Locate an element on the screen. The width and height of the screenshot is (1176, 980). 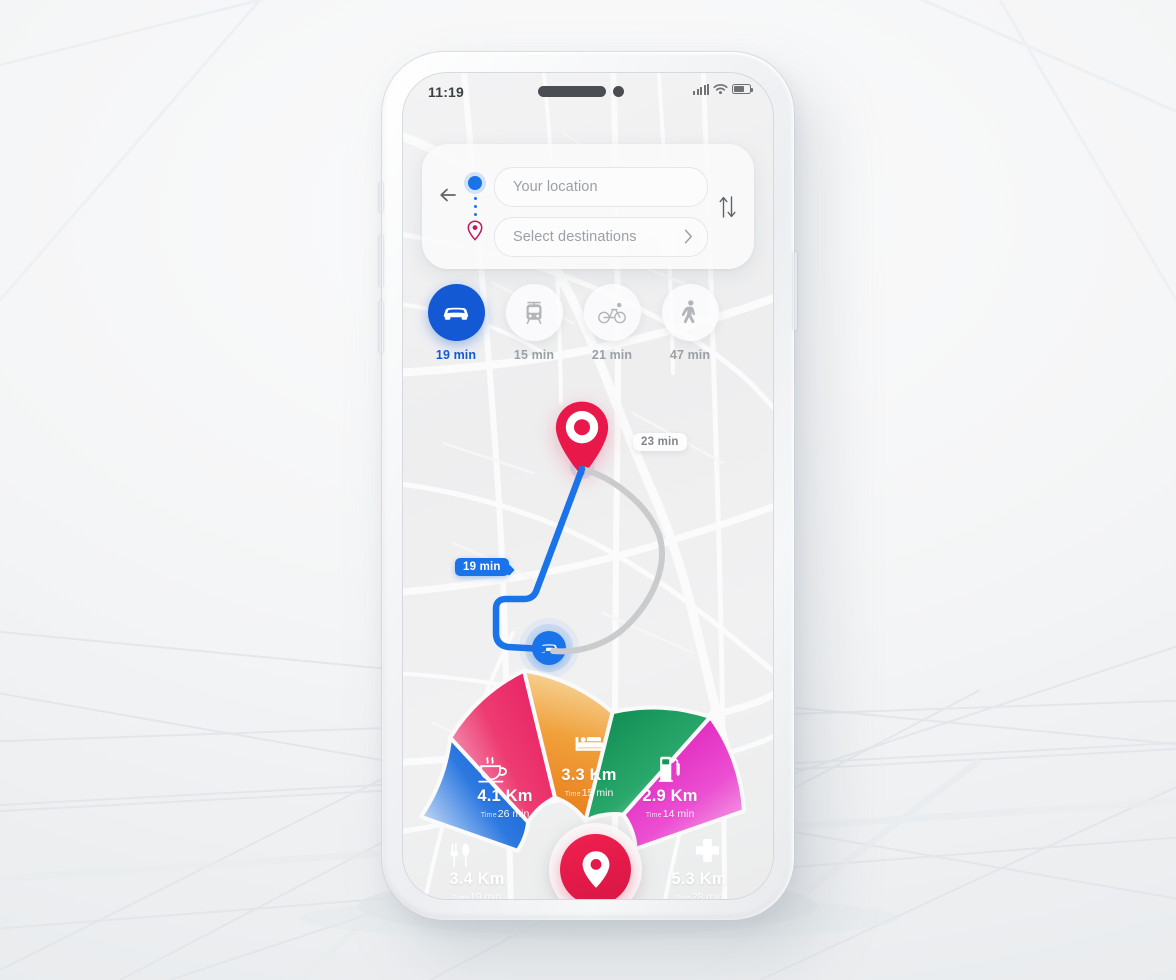
car-icon is located at coordinates (456, 313).